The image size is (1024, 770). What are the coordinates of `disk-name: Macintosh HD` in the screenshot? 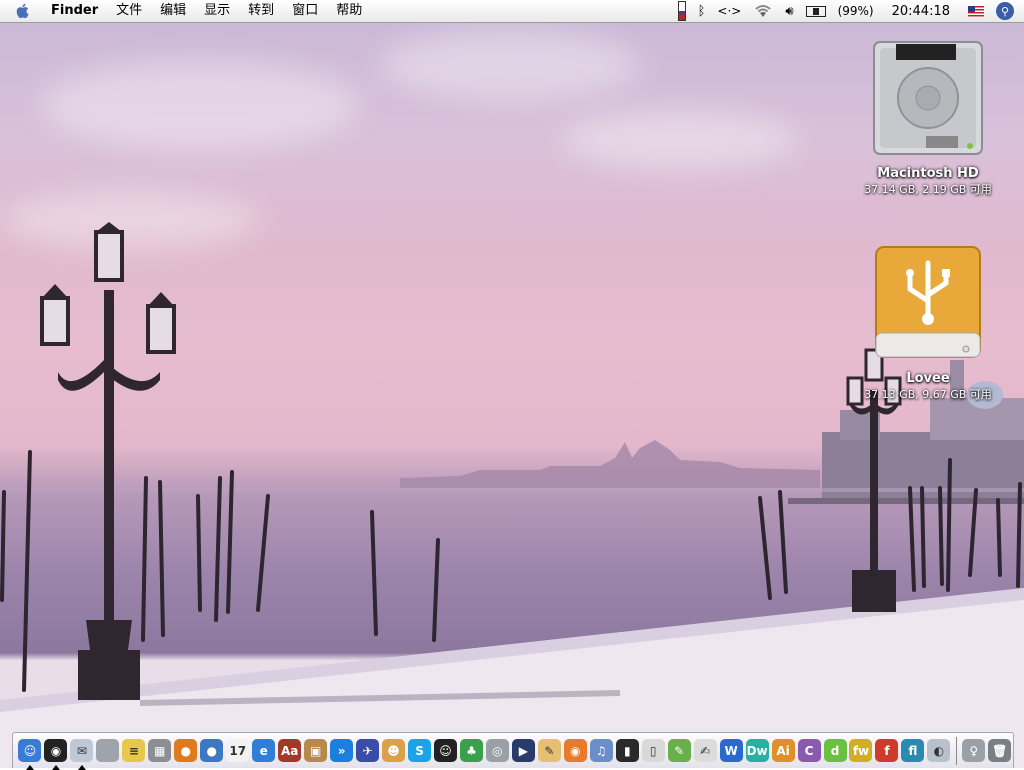 It's located at (928, 173).